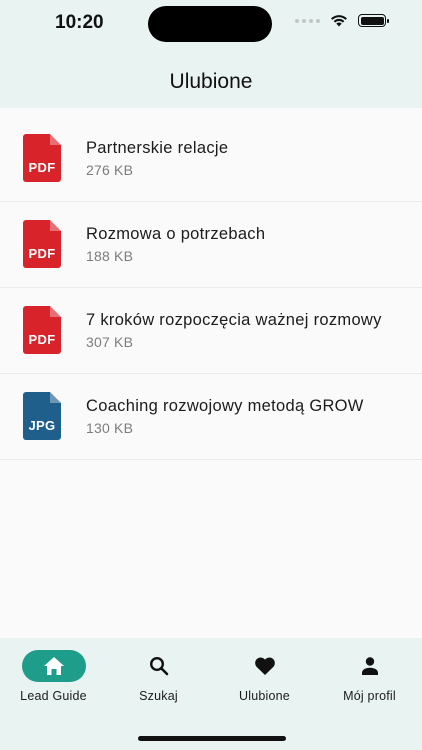  I want to click on tab-label: Mój profil, so click(369, 696).